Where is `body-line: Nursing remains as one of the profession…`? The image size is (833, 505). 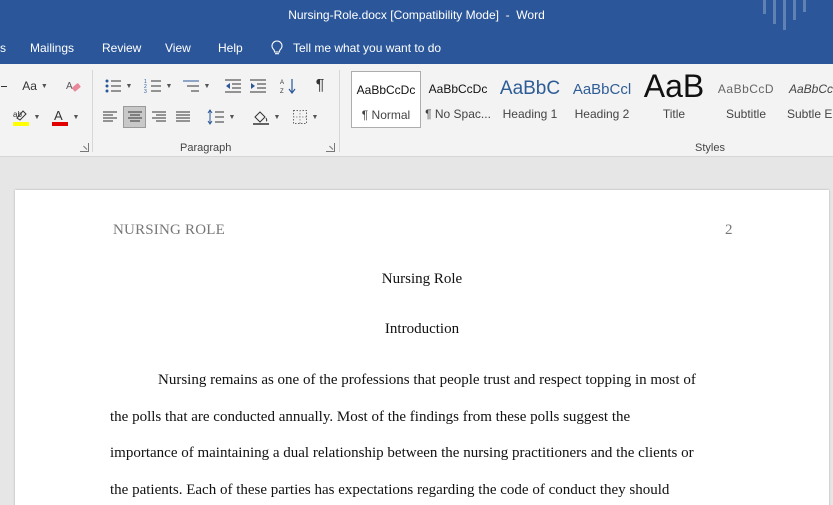 body-line: Nursing remains as one of the profession… is located at coordinates (427, 380).